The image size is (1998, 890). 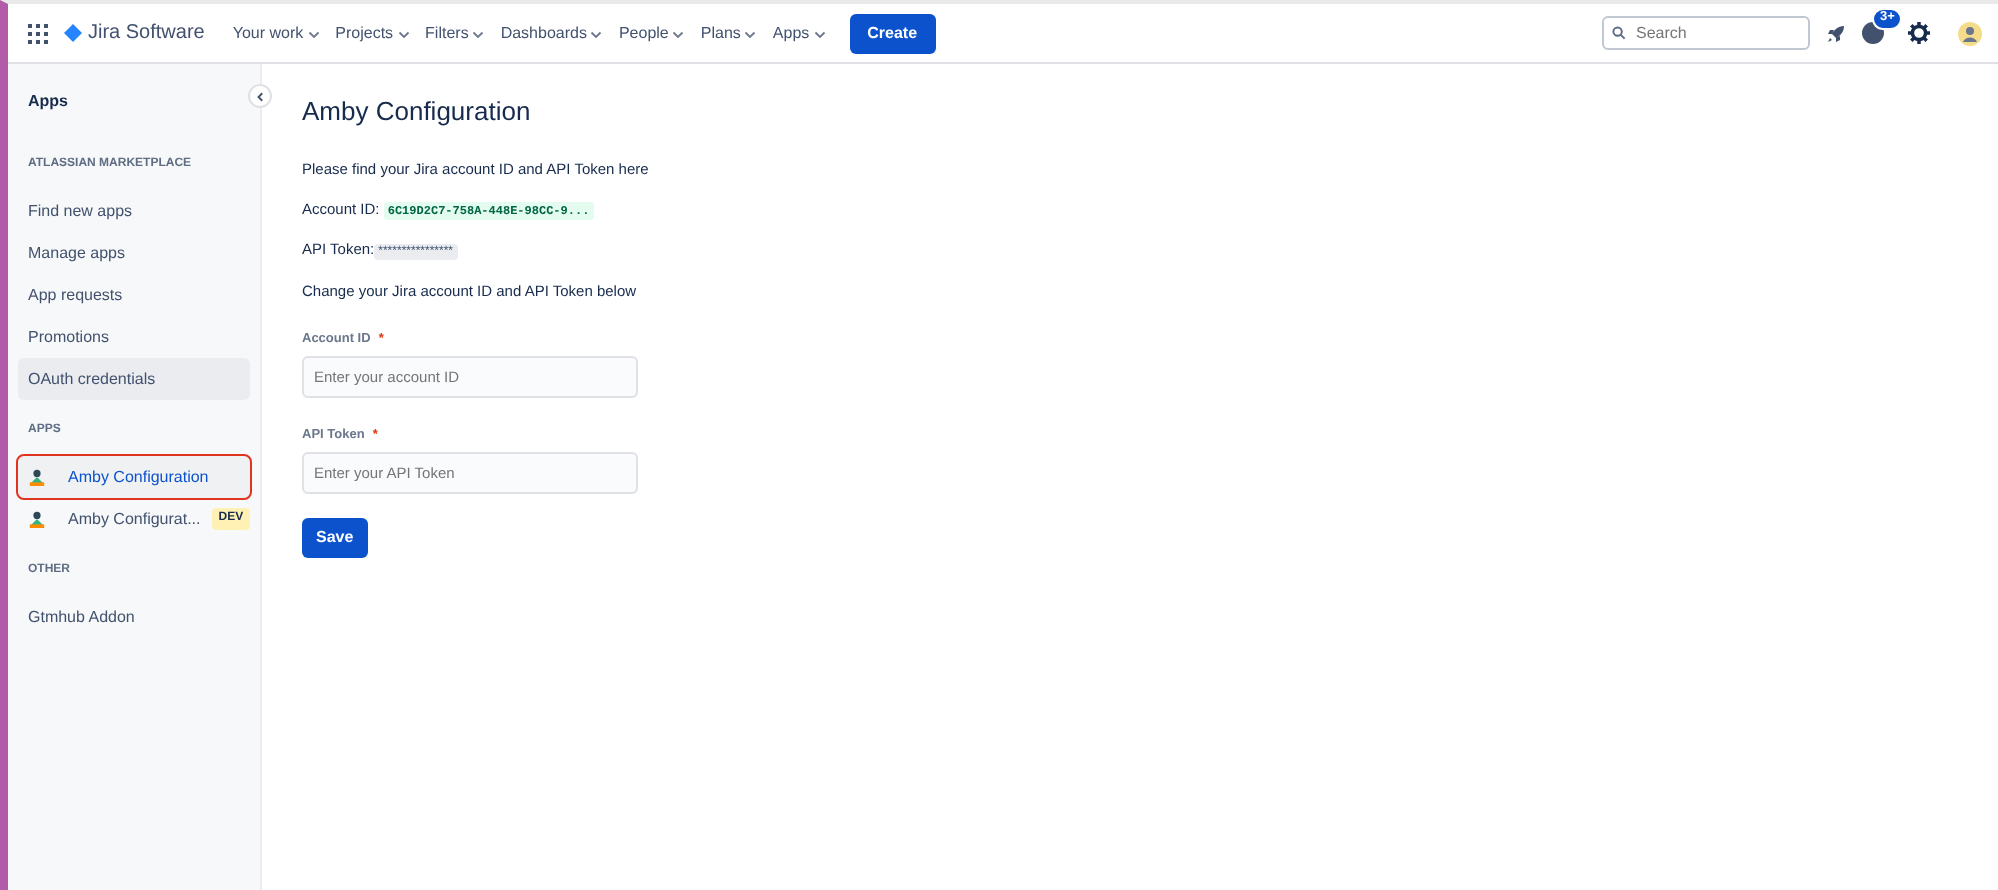 What do you see at coordinates (335, 537) in the screenshot?
I see `save-button: Save` at bounding box center [335, 537].